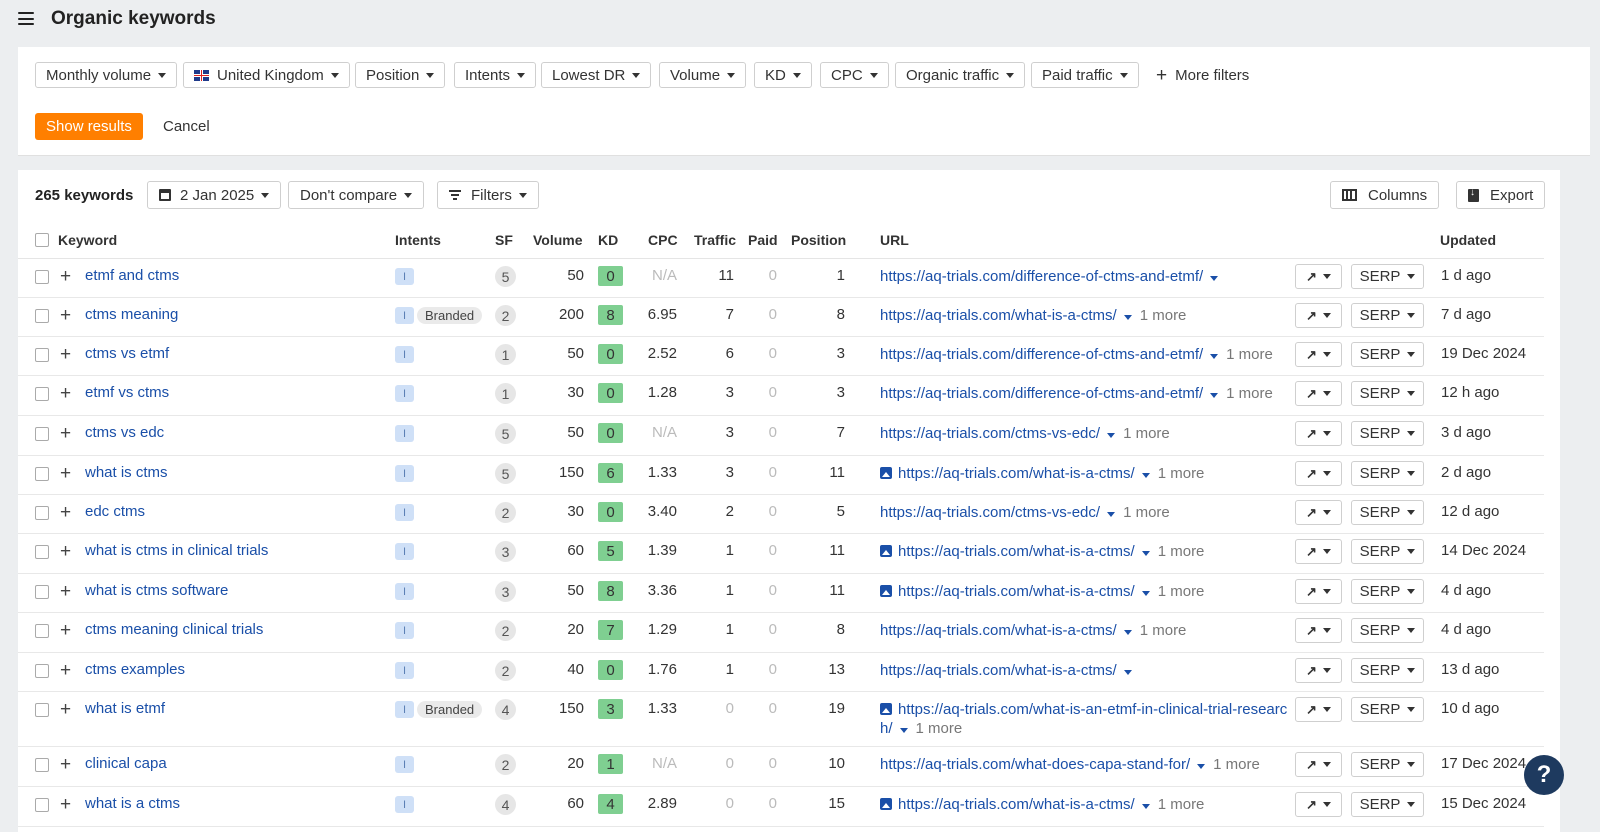  Describe the element at coordinates (125, 708) in the screenshot. I see `keyword-link: what is etmf` at that location.